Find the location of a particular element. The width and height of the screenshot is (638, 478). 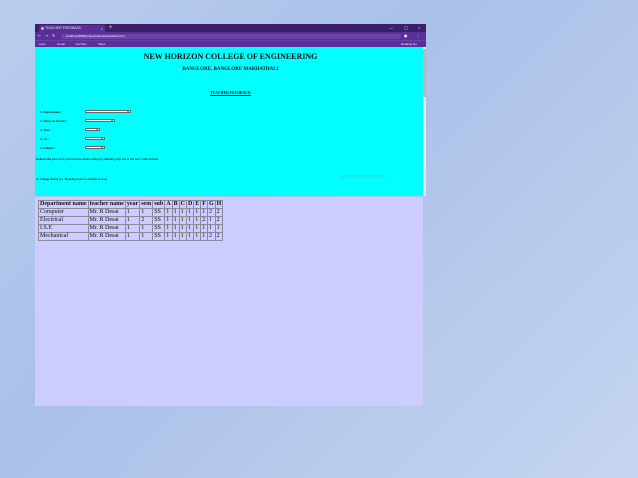

column-header: D is located at coordinates (190, 204).